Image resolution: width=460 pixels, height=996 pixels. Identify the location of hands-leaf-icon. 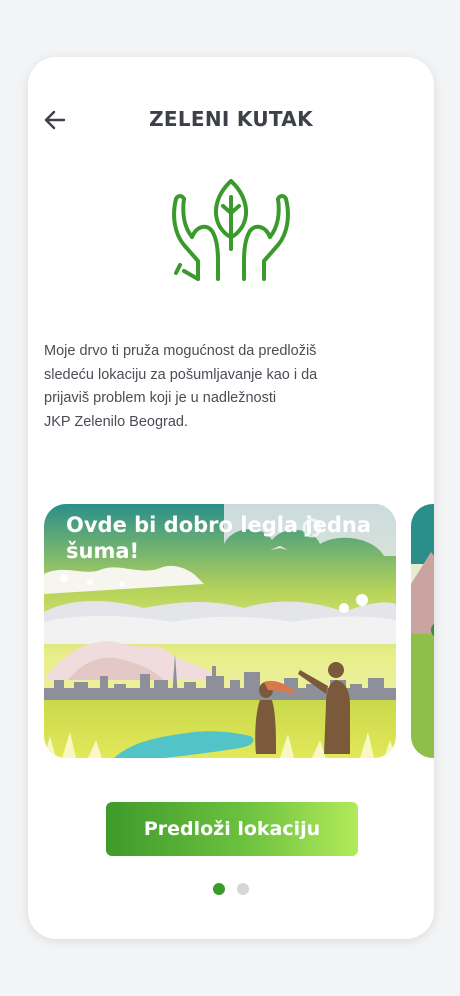
(231, 230).